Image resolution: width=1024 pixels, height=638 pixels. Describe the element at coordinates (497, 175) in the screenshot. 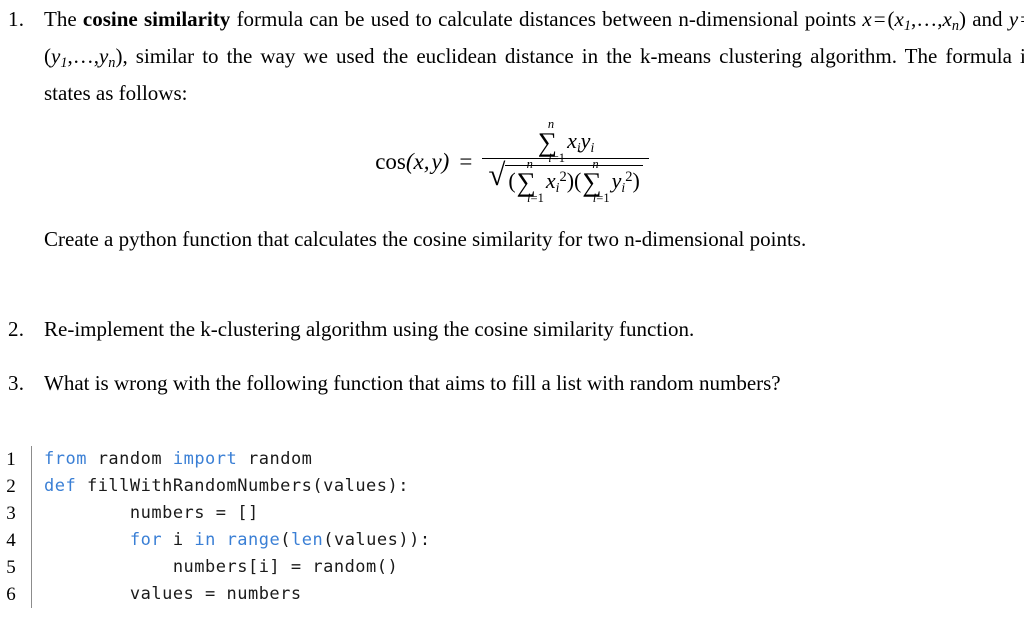

I see `radical-icon: √` at that location.